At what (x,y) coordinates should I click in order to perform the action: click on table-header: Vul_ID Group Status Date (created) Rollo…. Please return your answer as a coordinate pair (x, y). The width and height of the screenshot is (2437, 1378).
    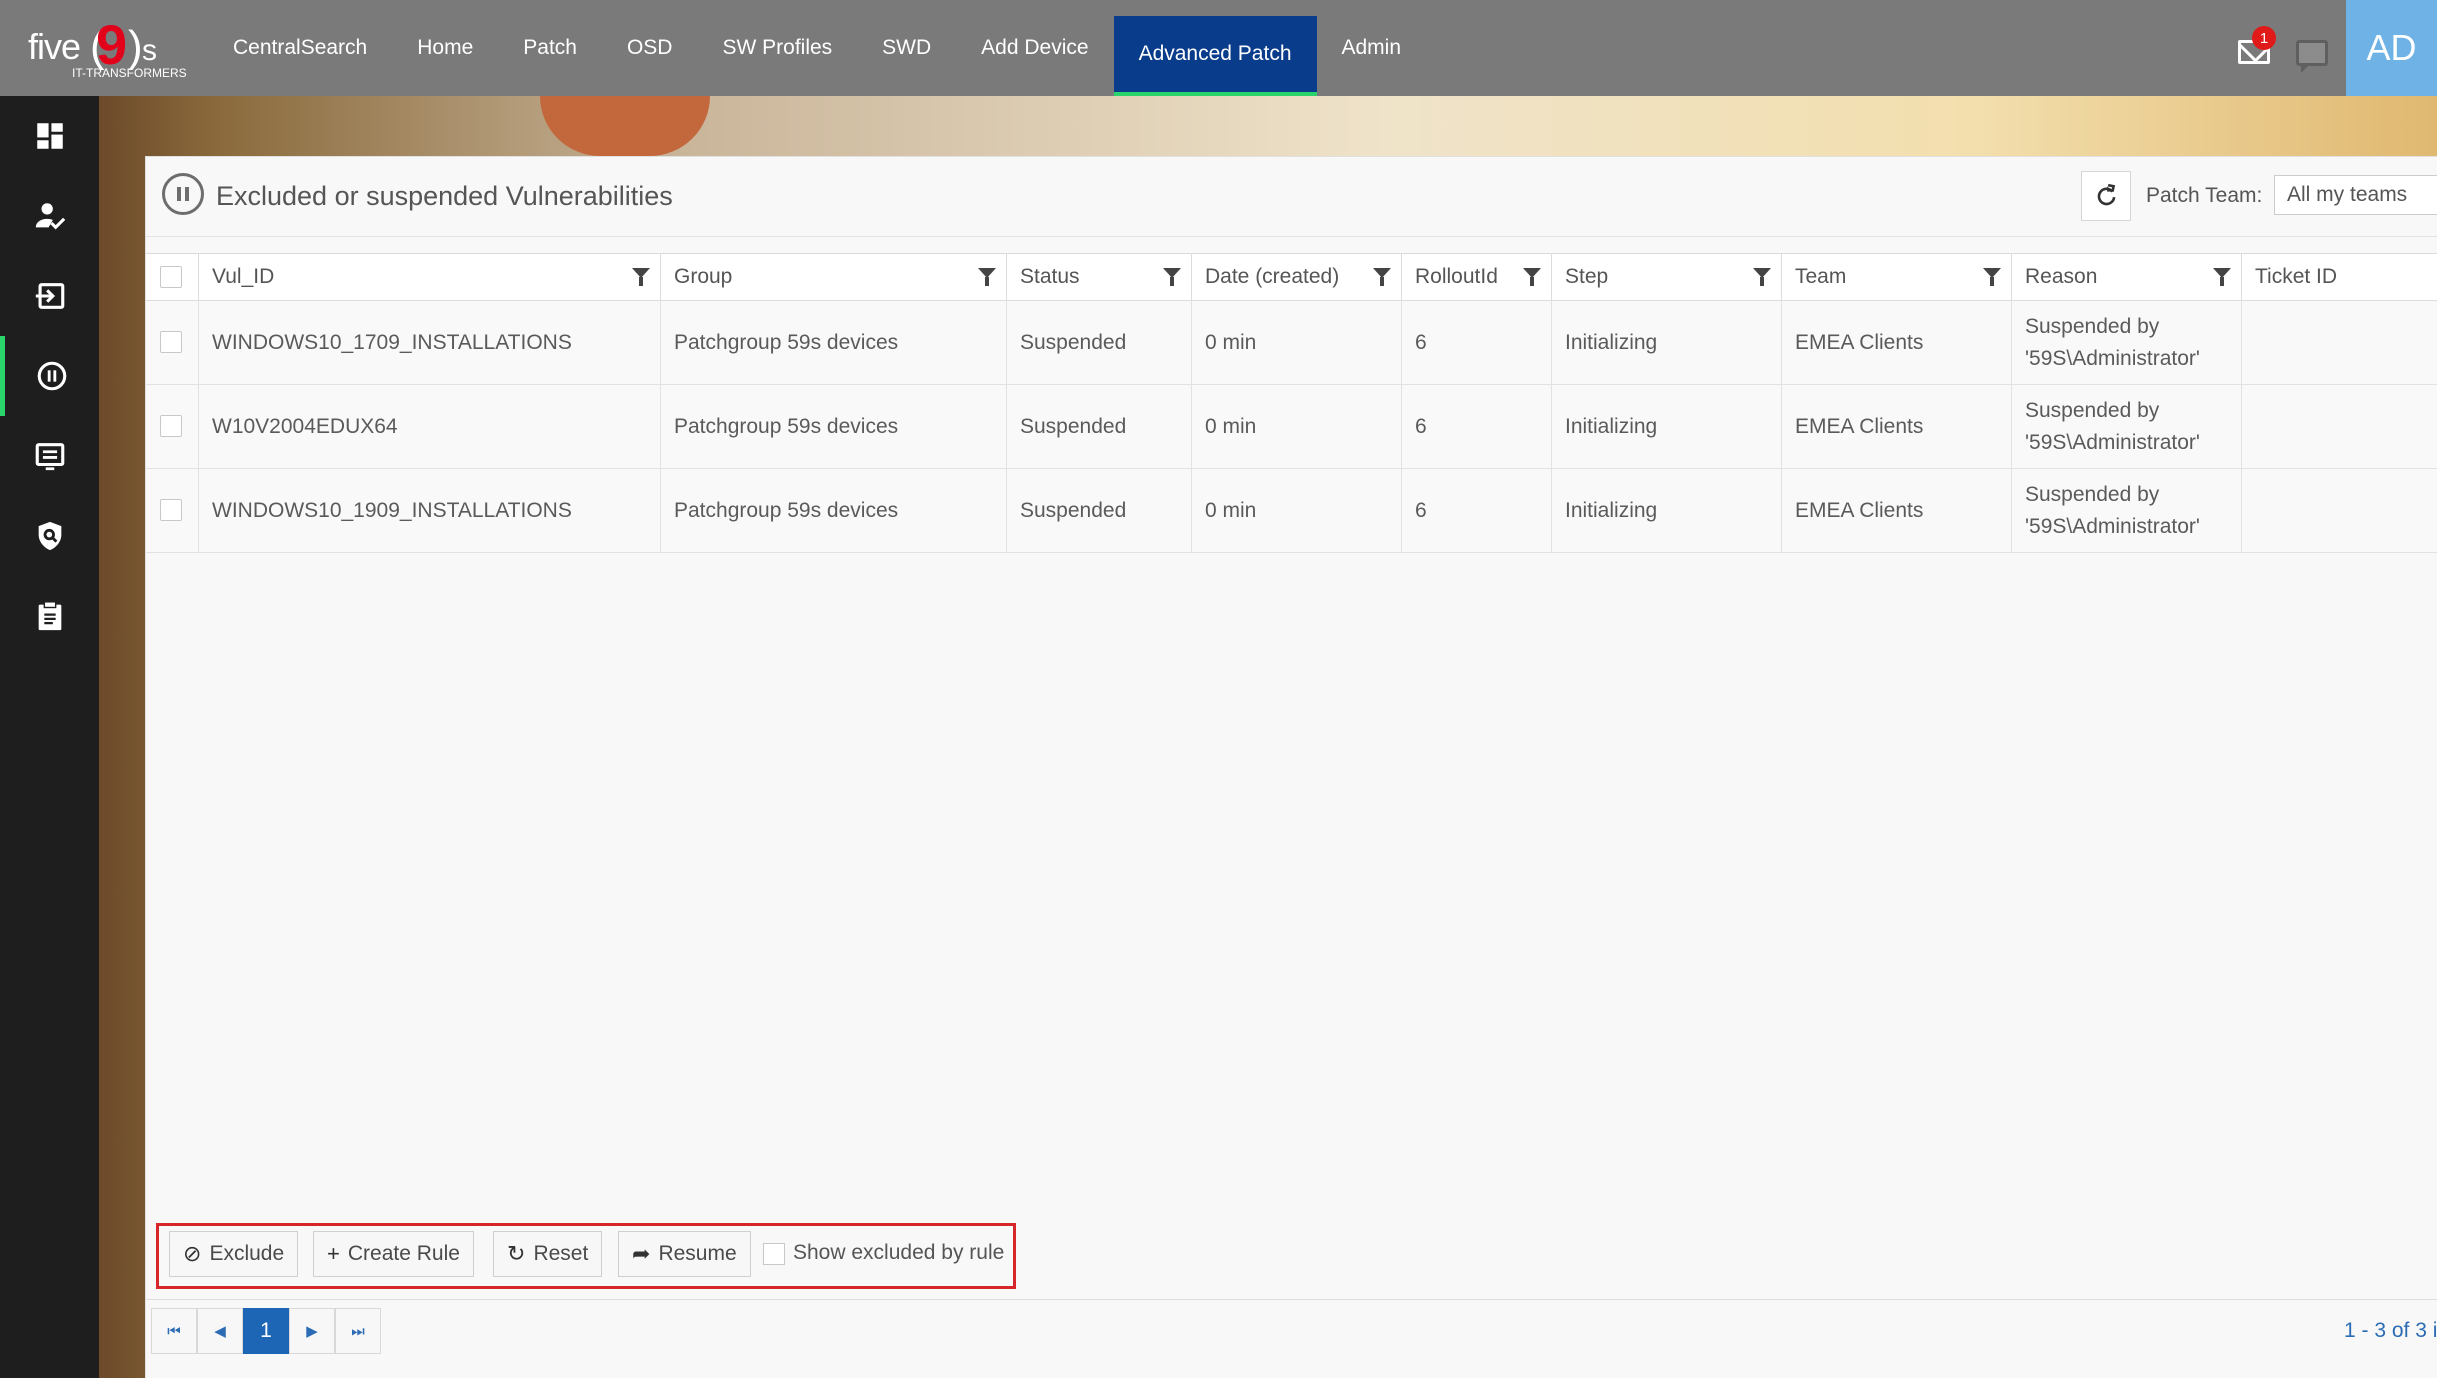
    Looking at the image, I should click on (1291, 277).